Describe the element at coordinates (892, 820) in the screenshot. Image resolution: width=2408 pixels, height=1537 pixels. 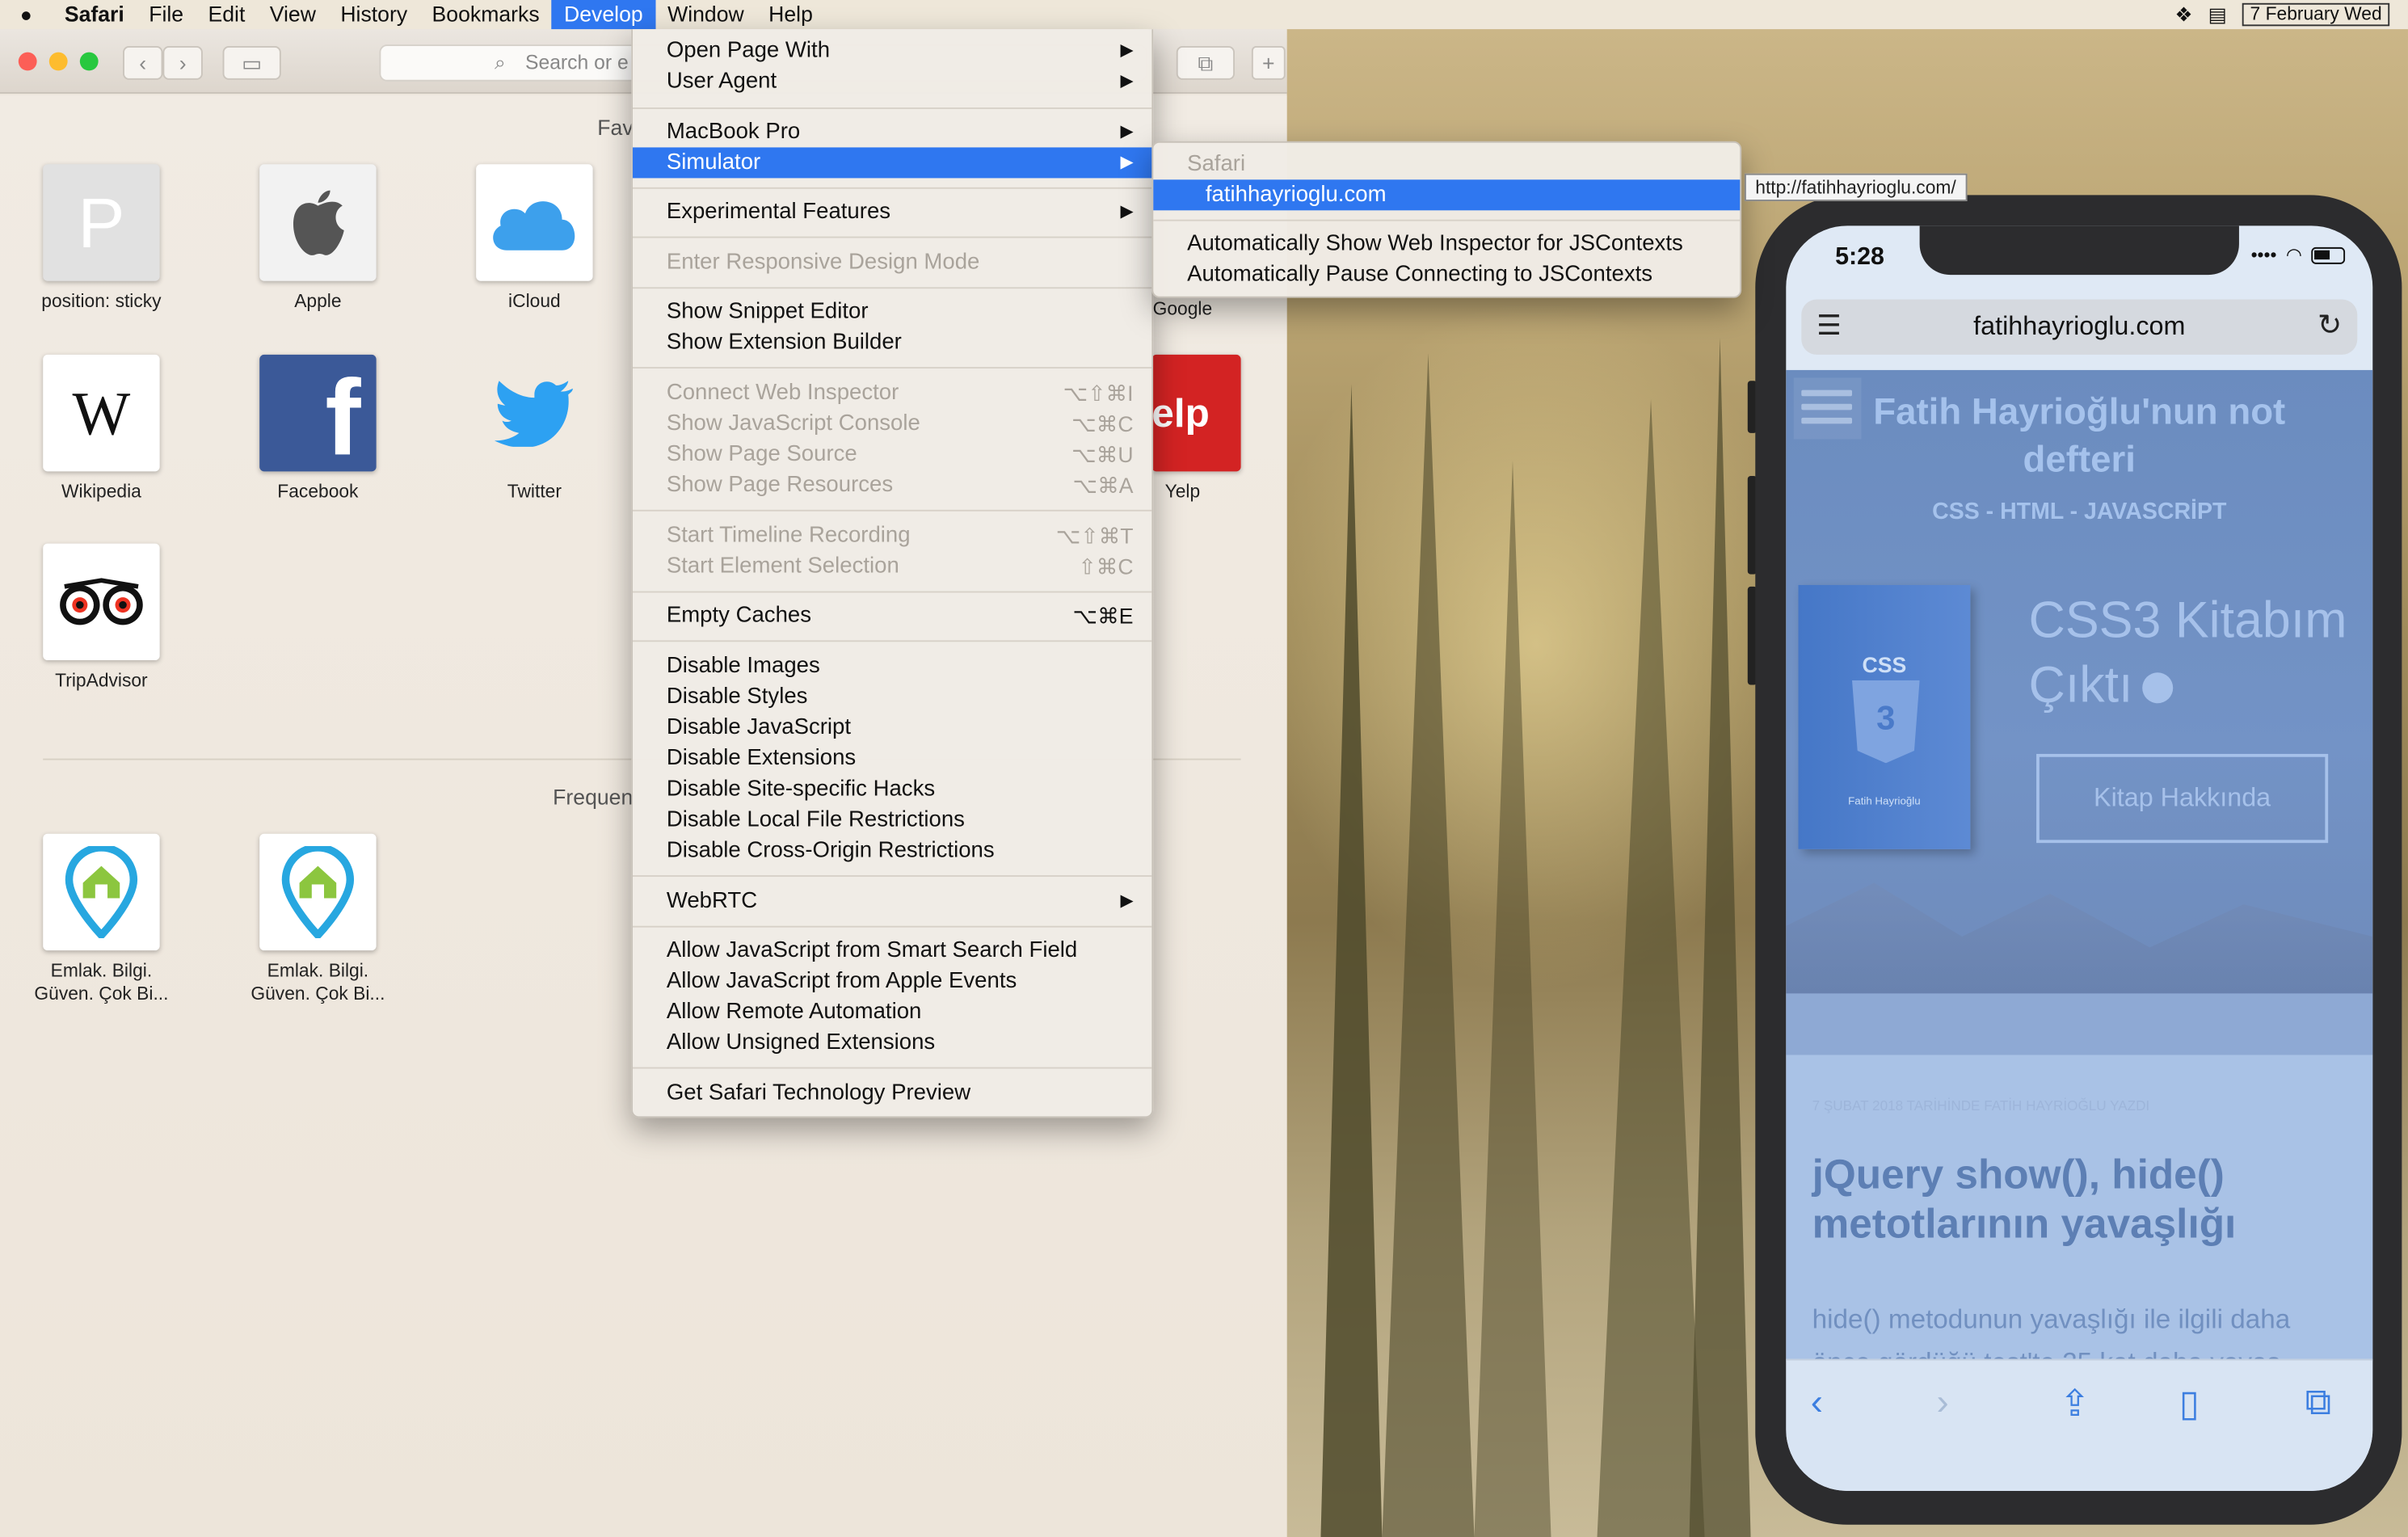
I see `menu-item-disable-local-file-restrictions: Disable Local File Restrictions` at that location.